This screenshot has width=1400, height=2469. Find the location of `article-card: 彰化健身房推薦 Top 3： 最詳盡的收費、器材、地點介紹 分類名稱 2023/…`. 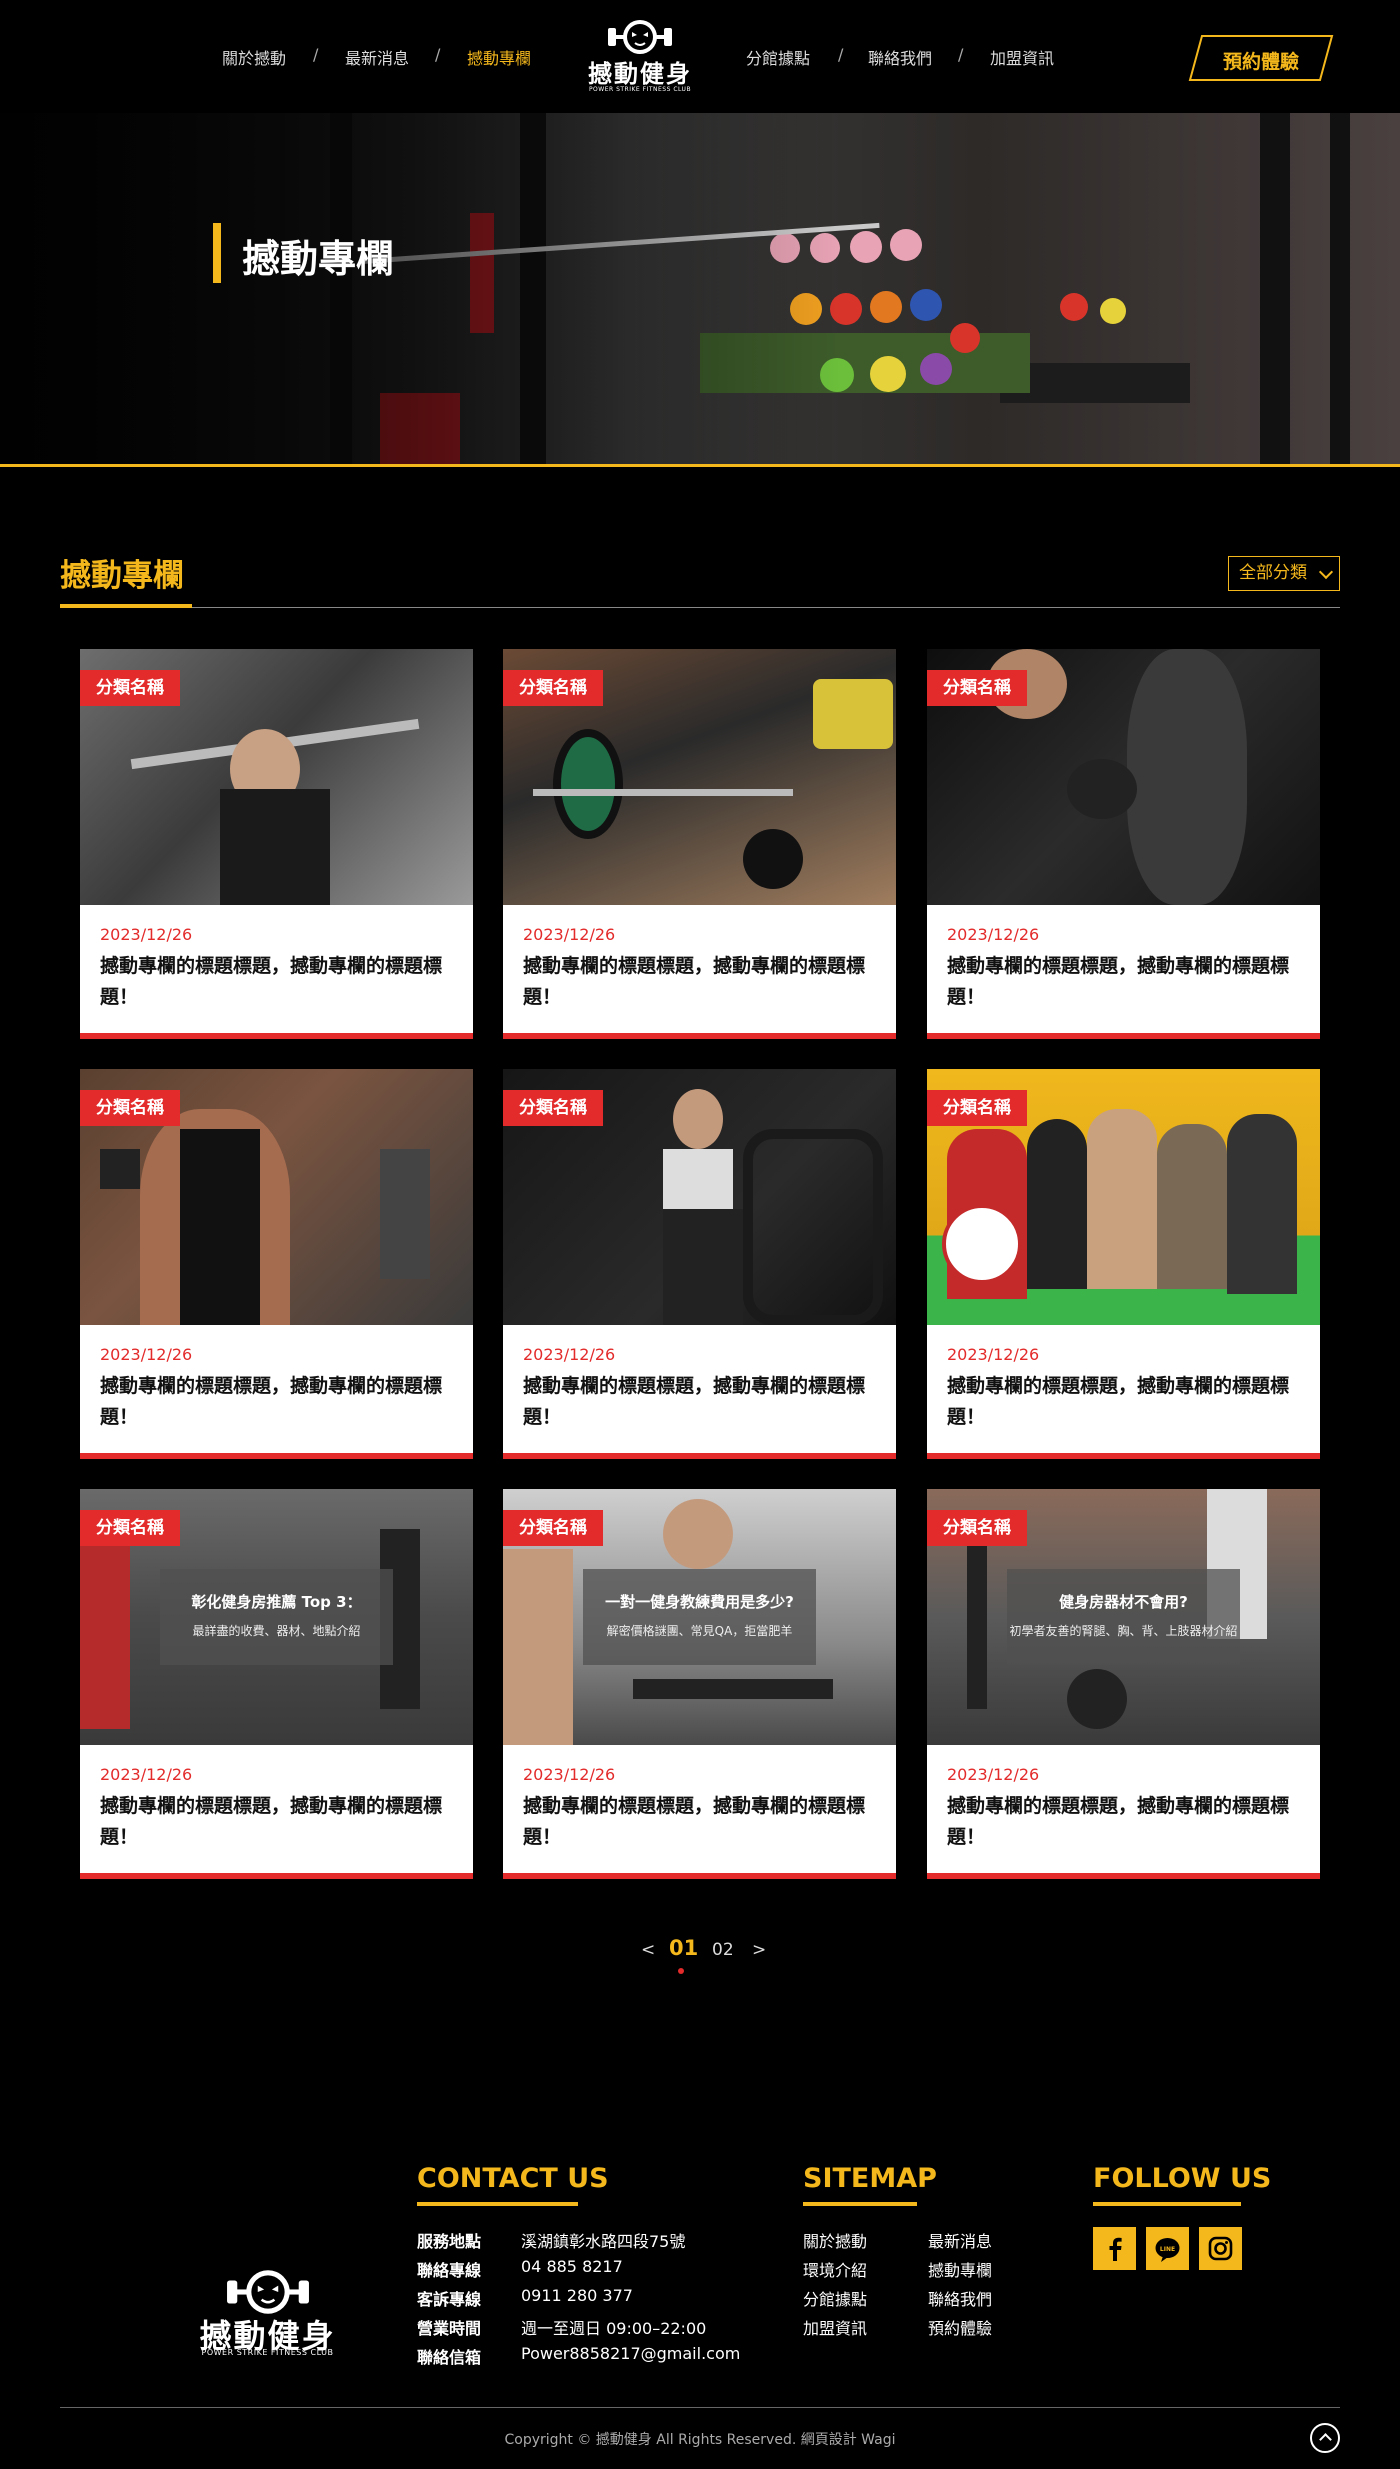

article-card: 彰化健身房推薦 Top 3： 最詳盡的收費、器材、地點介紹 分類名稱 2023/… is located at coordinates (276, 1684).